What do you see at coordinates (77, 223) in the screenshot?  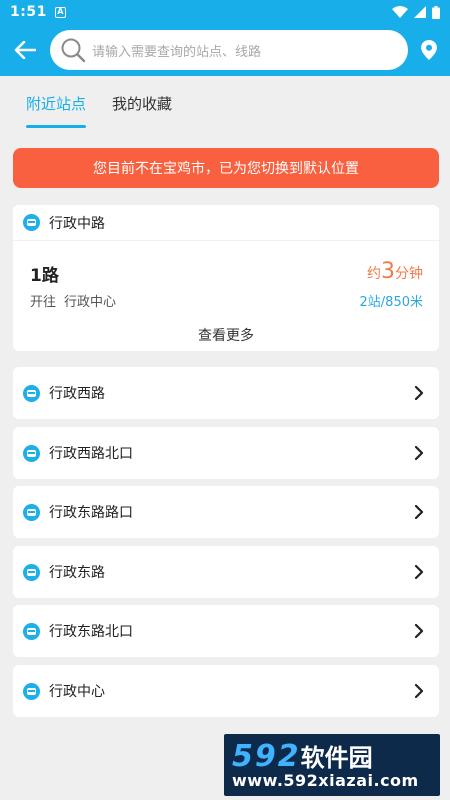 I see `station-name: 行政中路` at bounding box center [77, 223].